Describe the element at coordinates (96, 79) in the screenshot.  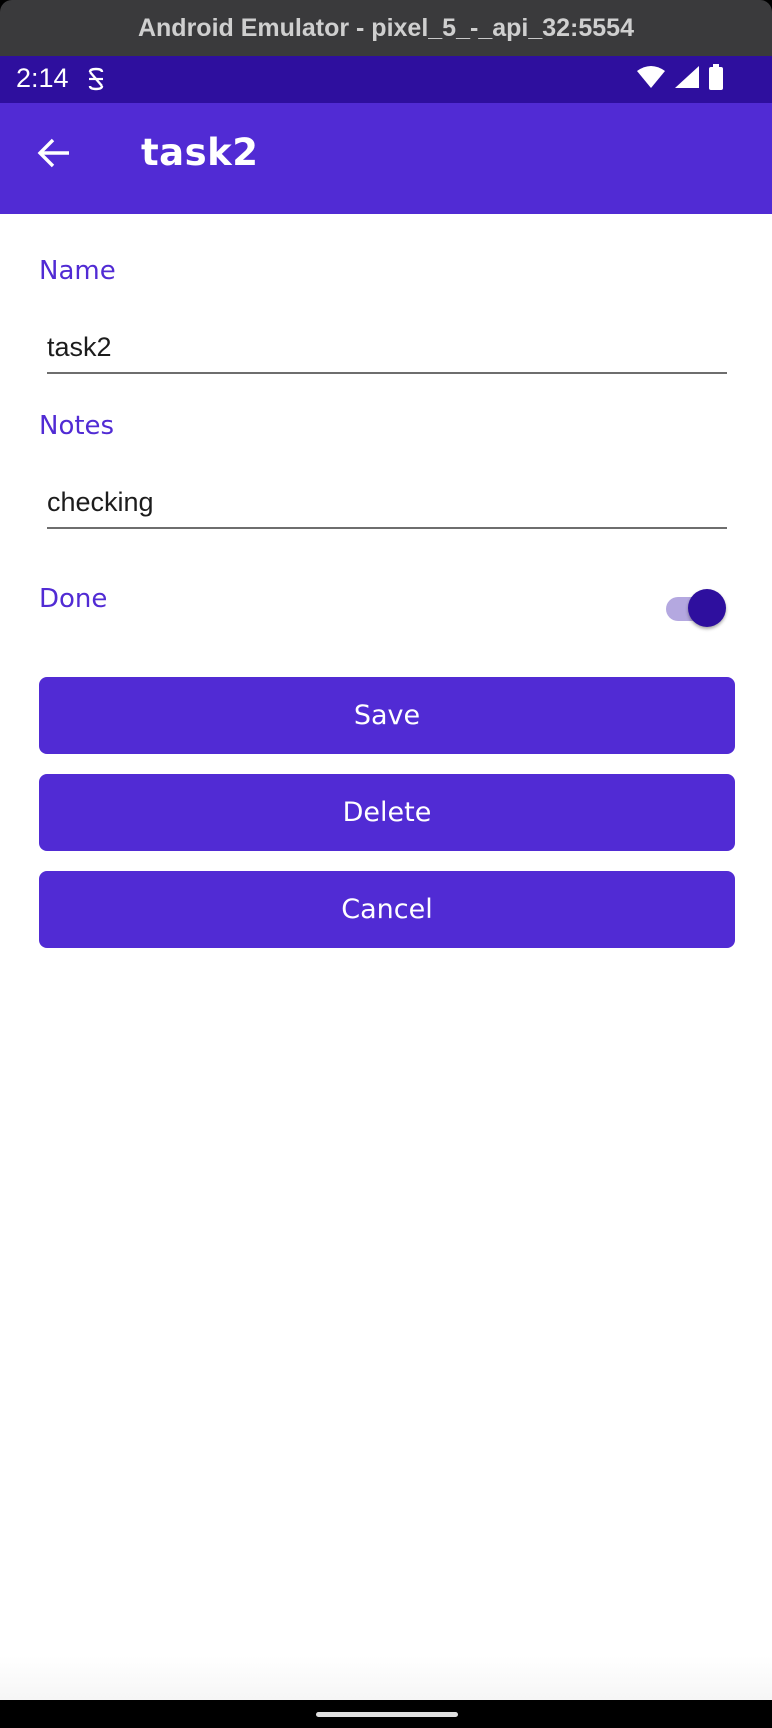
I see `sync-icon` at that location.